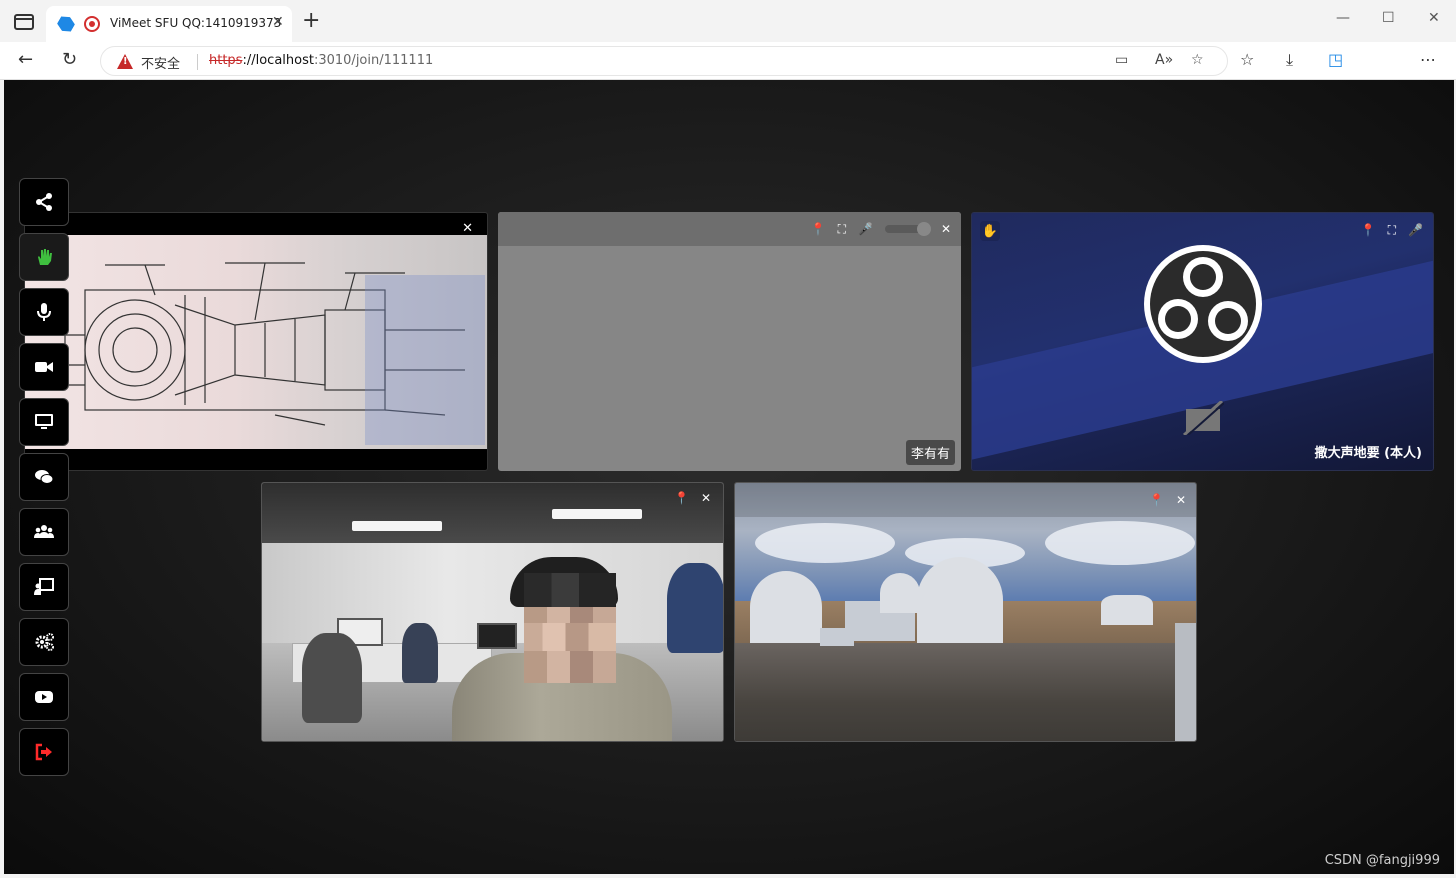 Image resolution: width=1456 pixels, height=878 pixels. I want to click on camera-permission-icon: ▭, so click(1121, 60).